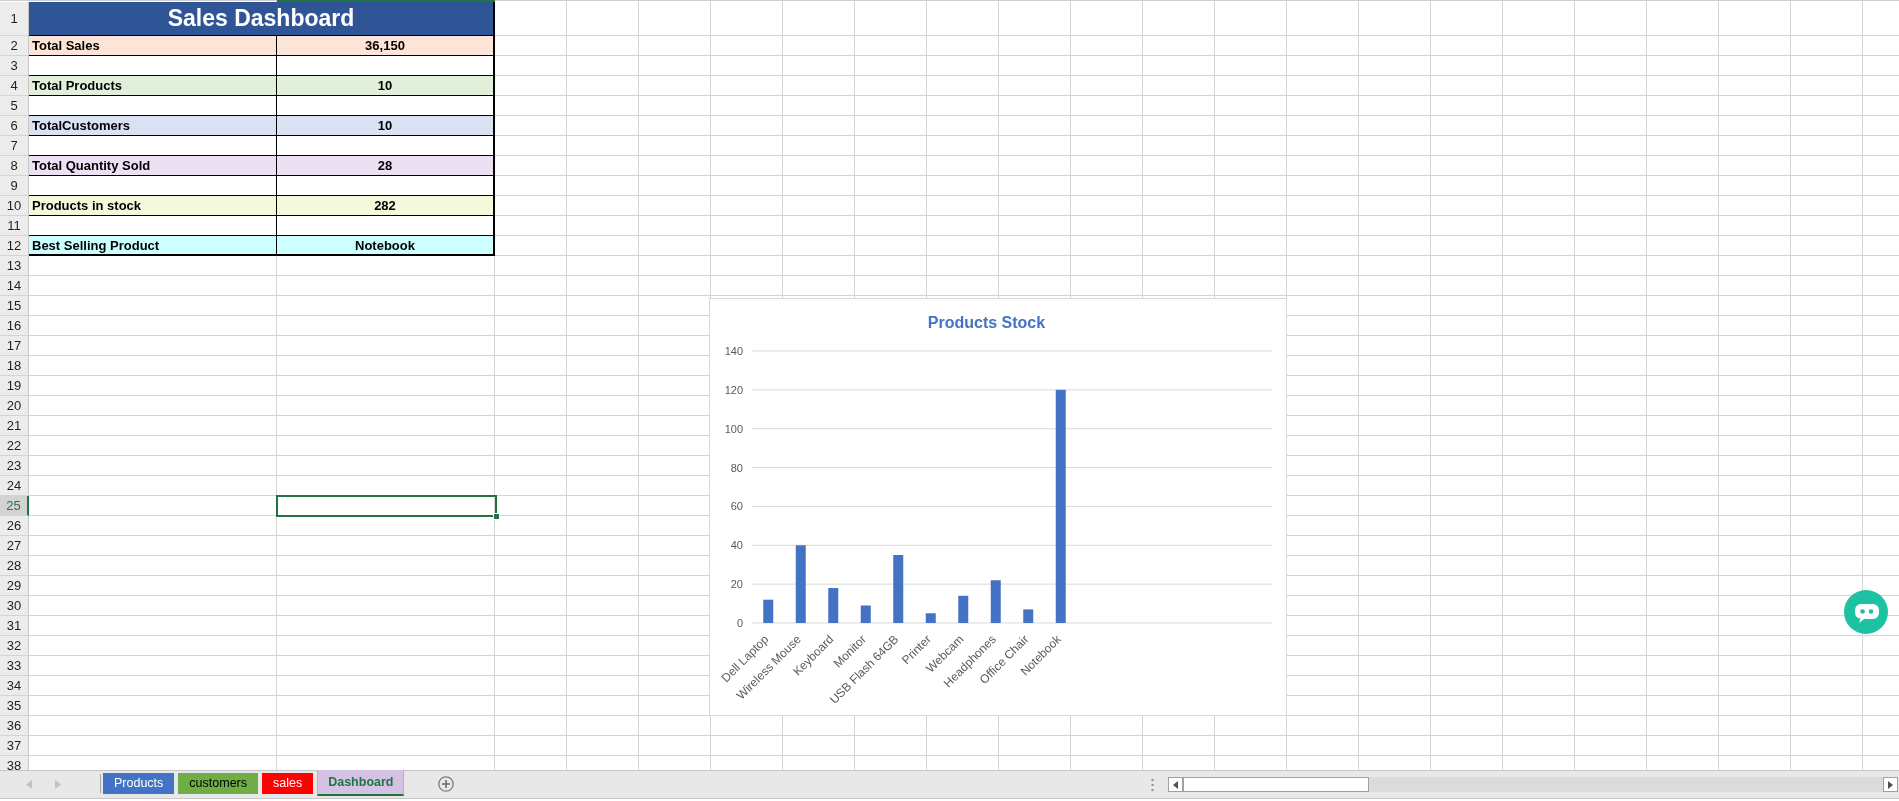  What do you see at coordinates (153, 206) in the screenshot?
I see `metric-label: Products in stock` at bounding box center [153, 206].